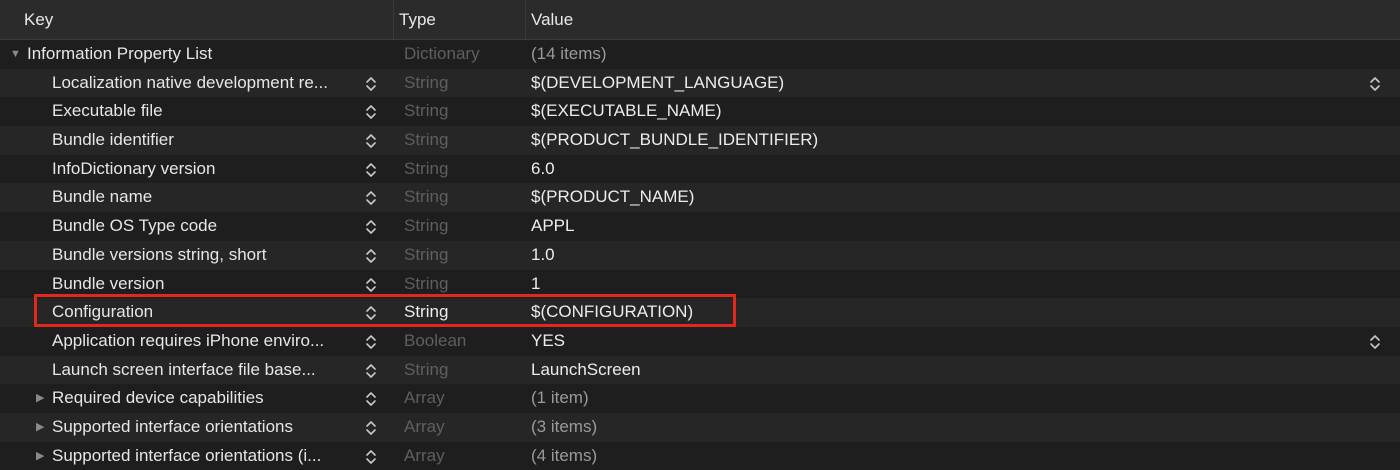 The image size is (1400, 470). Describe the element at coordinates (38, 20) in the screenshot. I see `column-header-key: Key` at that location.